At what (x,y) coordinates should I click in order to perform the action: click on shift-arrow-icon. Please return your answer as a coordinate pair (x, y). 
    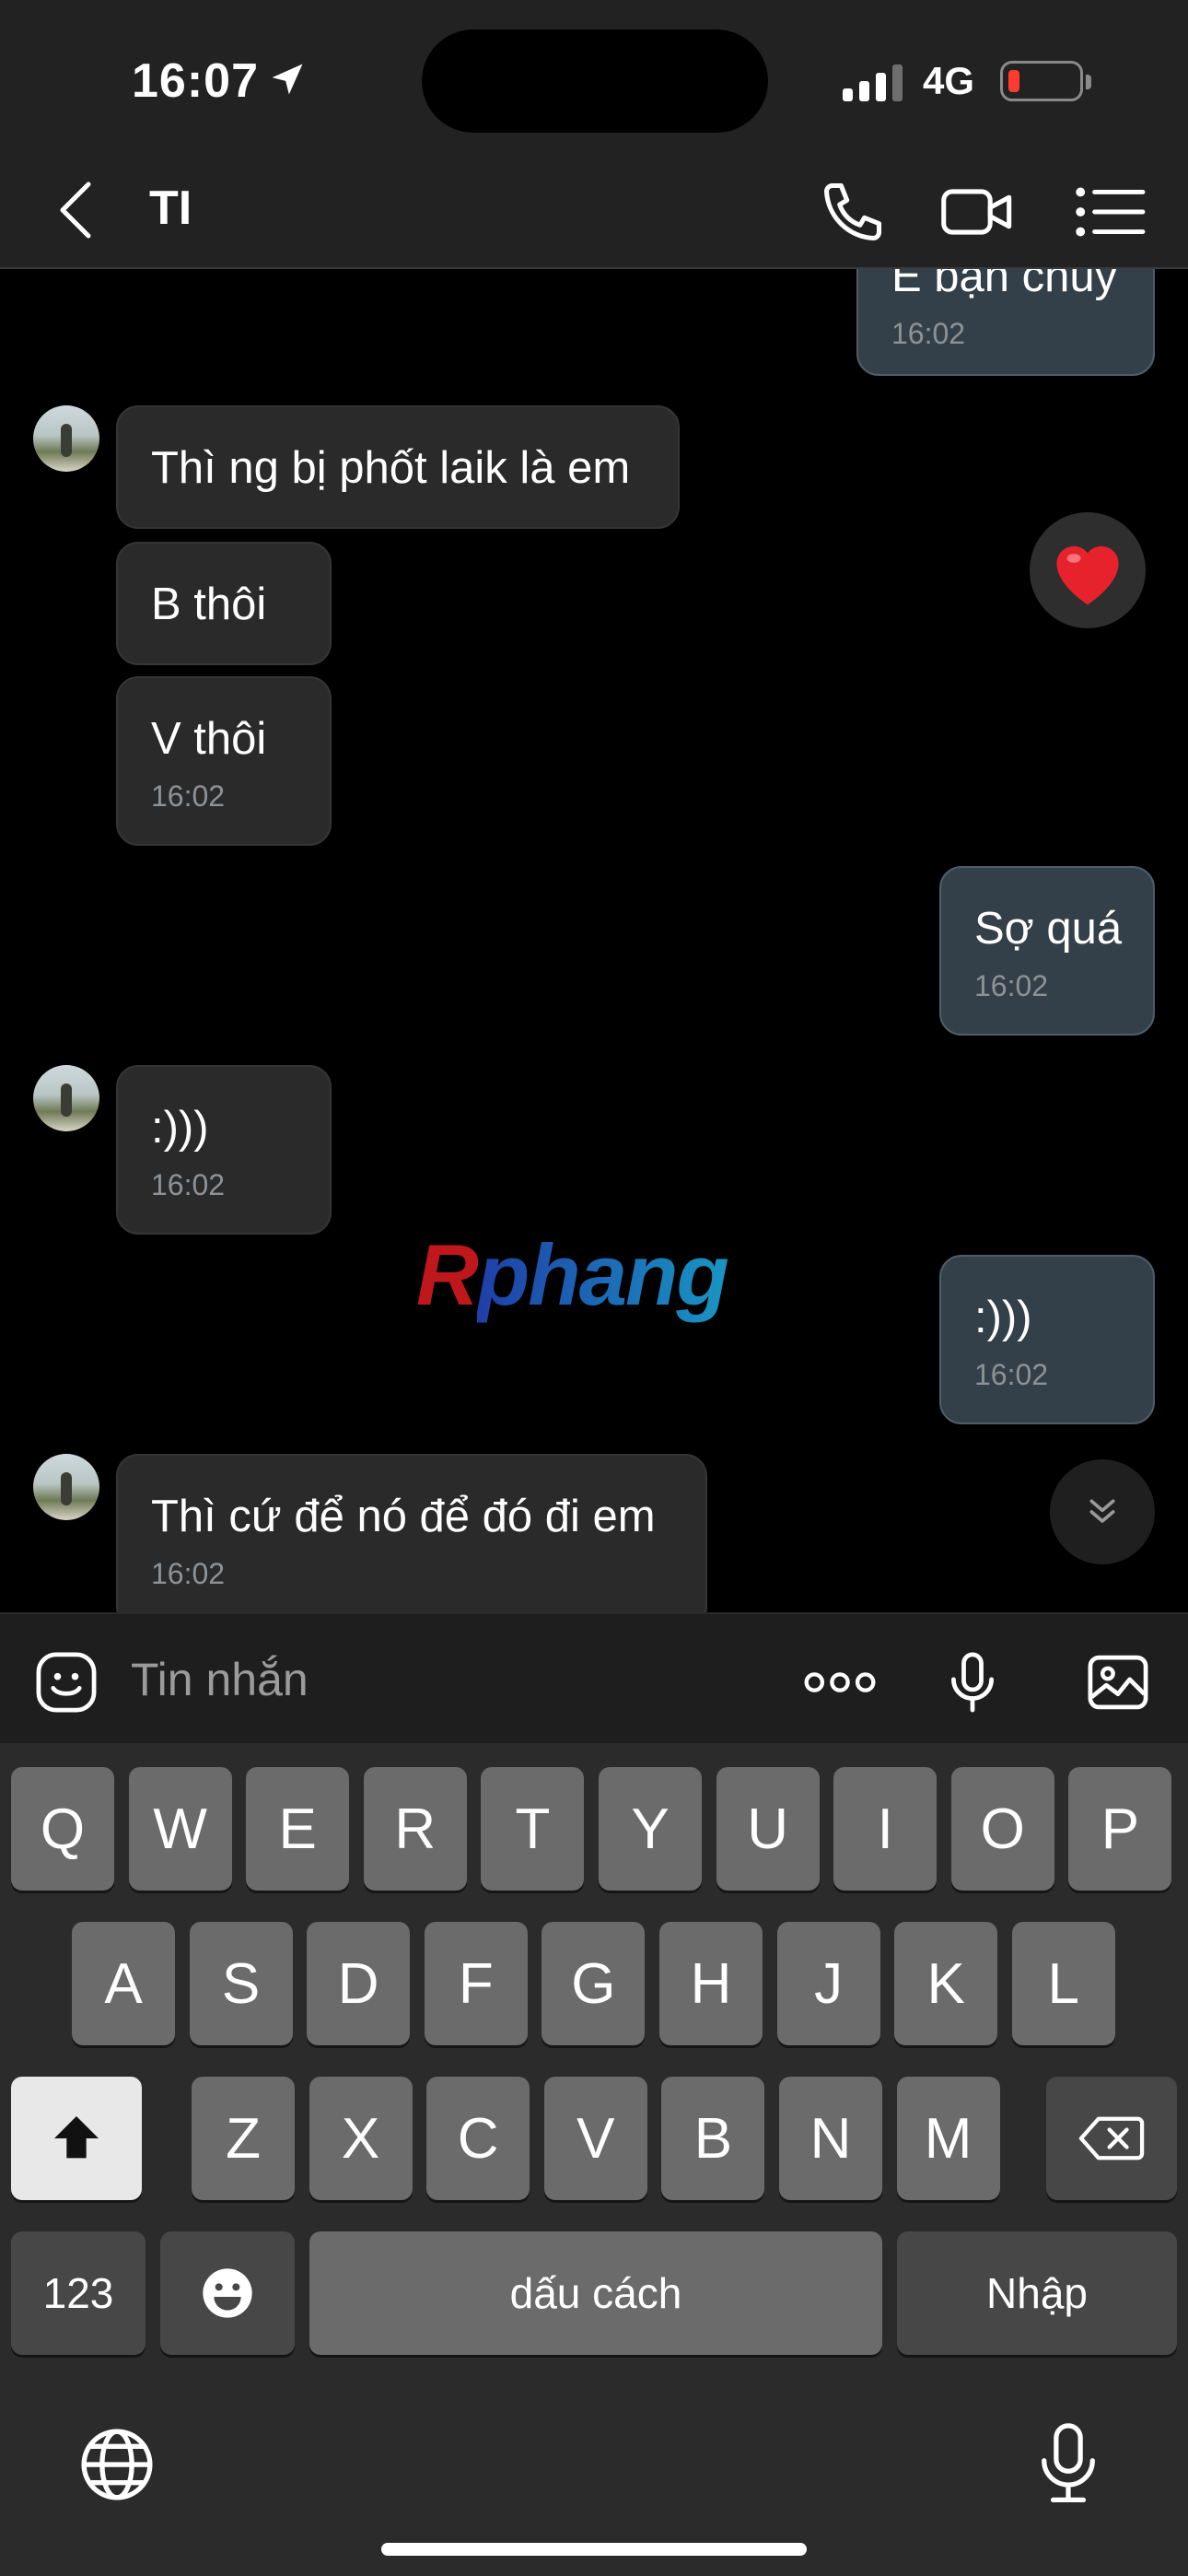
    Looking at the image, I should click on (76, 2137).